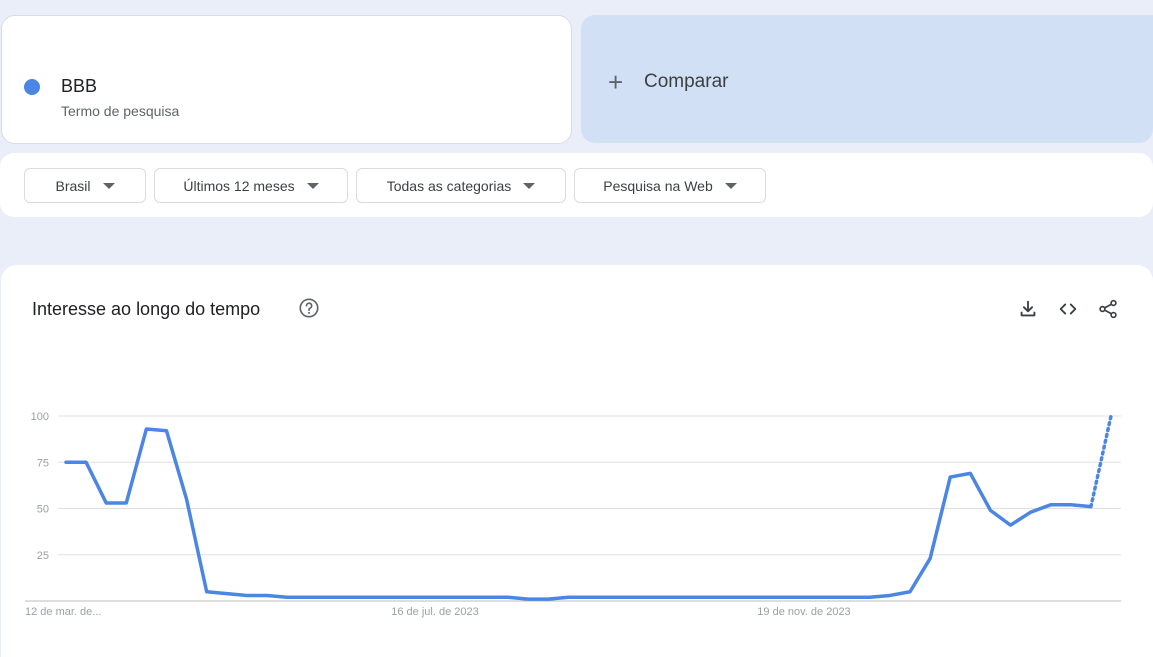  Describe the element at coordinates (40, 417) in the screenshot. I see `y-tick-label: 100` at that location.